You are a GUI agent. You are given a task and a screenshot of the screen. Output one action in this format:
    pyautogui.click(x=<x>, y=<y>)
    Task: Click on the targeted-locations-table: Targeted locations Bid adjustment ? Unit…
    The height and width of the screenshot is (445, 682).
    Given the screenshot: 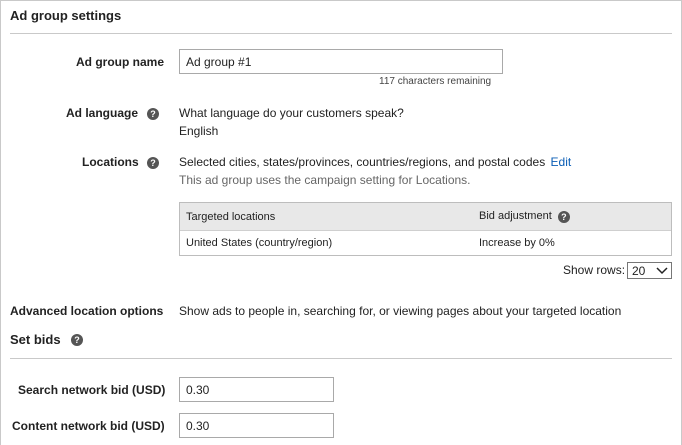 What is the action you would take?
    pyautogui.click(x=425, y=229)
    